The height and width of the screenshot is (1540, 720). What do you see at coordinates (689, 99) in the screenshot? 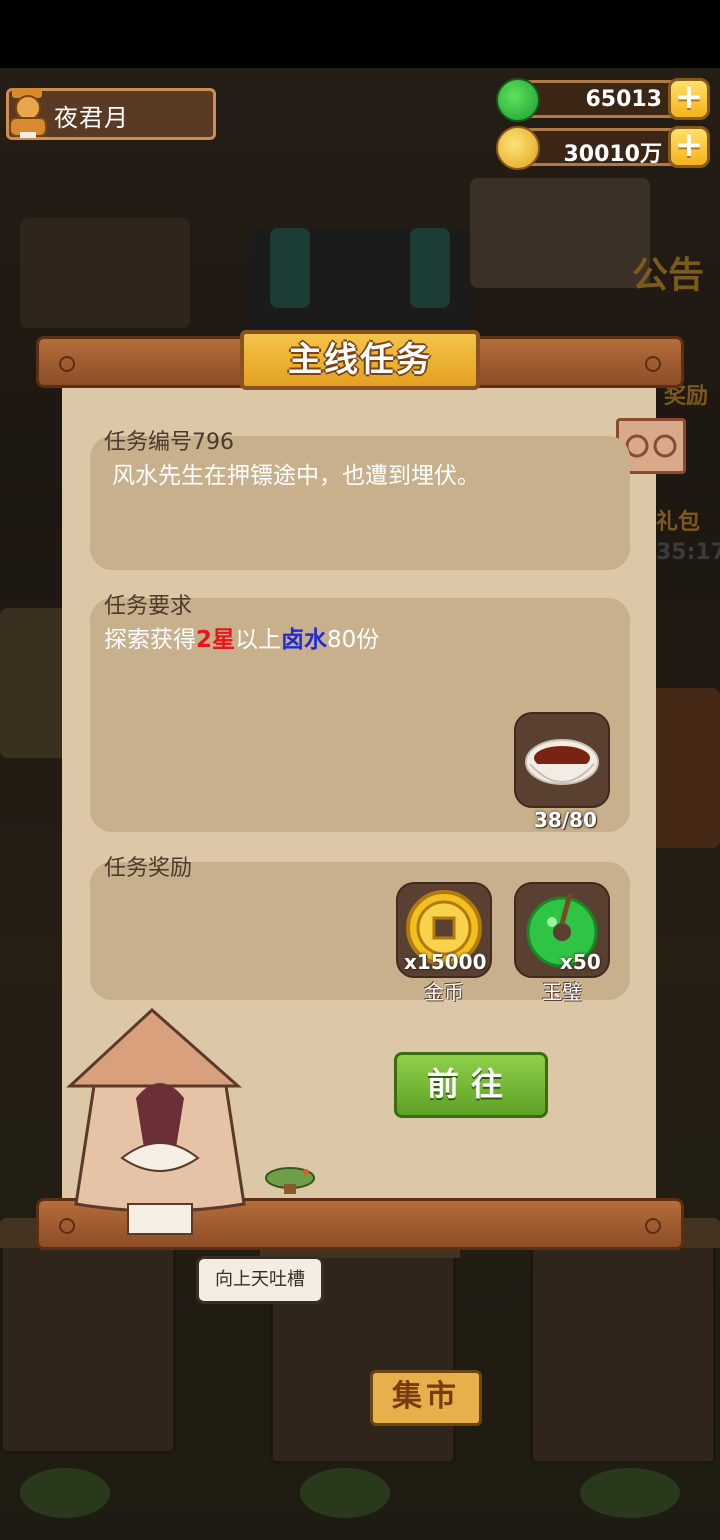
I see `add-jade-button: +` at bounding box center [689, 99].